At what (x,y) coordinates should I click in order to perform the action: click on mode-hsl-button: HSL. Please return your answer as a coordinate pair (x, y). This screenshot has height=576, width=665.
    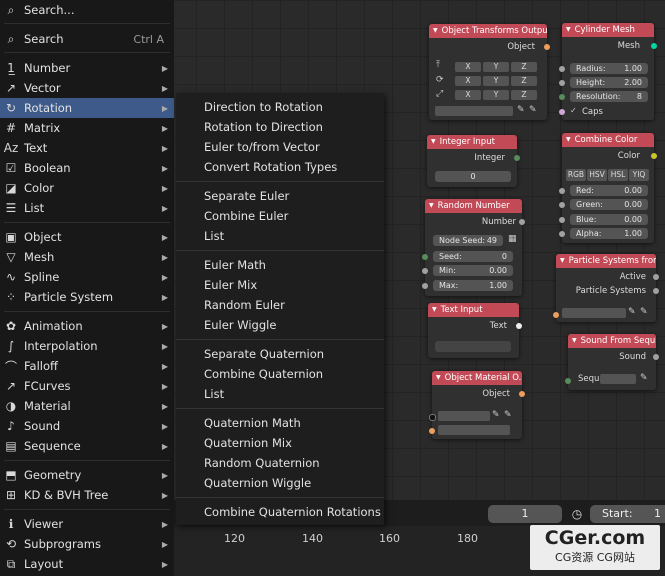
    Looking at the image, I should click on (618, 175).